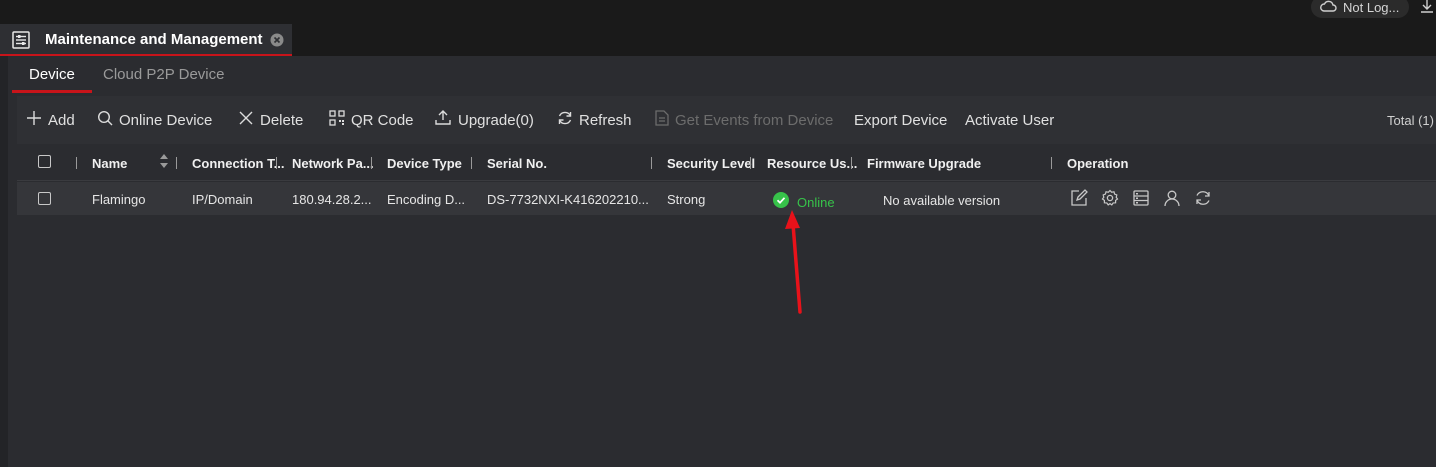 Image resolution: width=1436 pixels, height=467 pixels. Describe the element at coordinates (52, 74) in the screenshot. I see `tab-device: Device` at that location.